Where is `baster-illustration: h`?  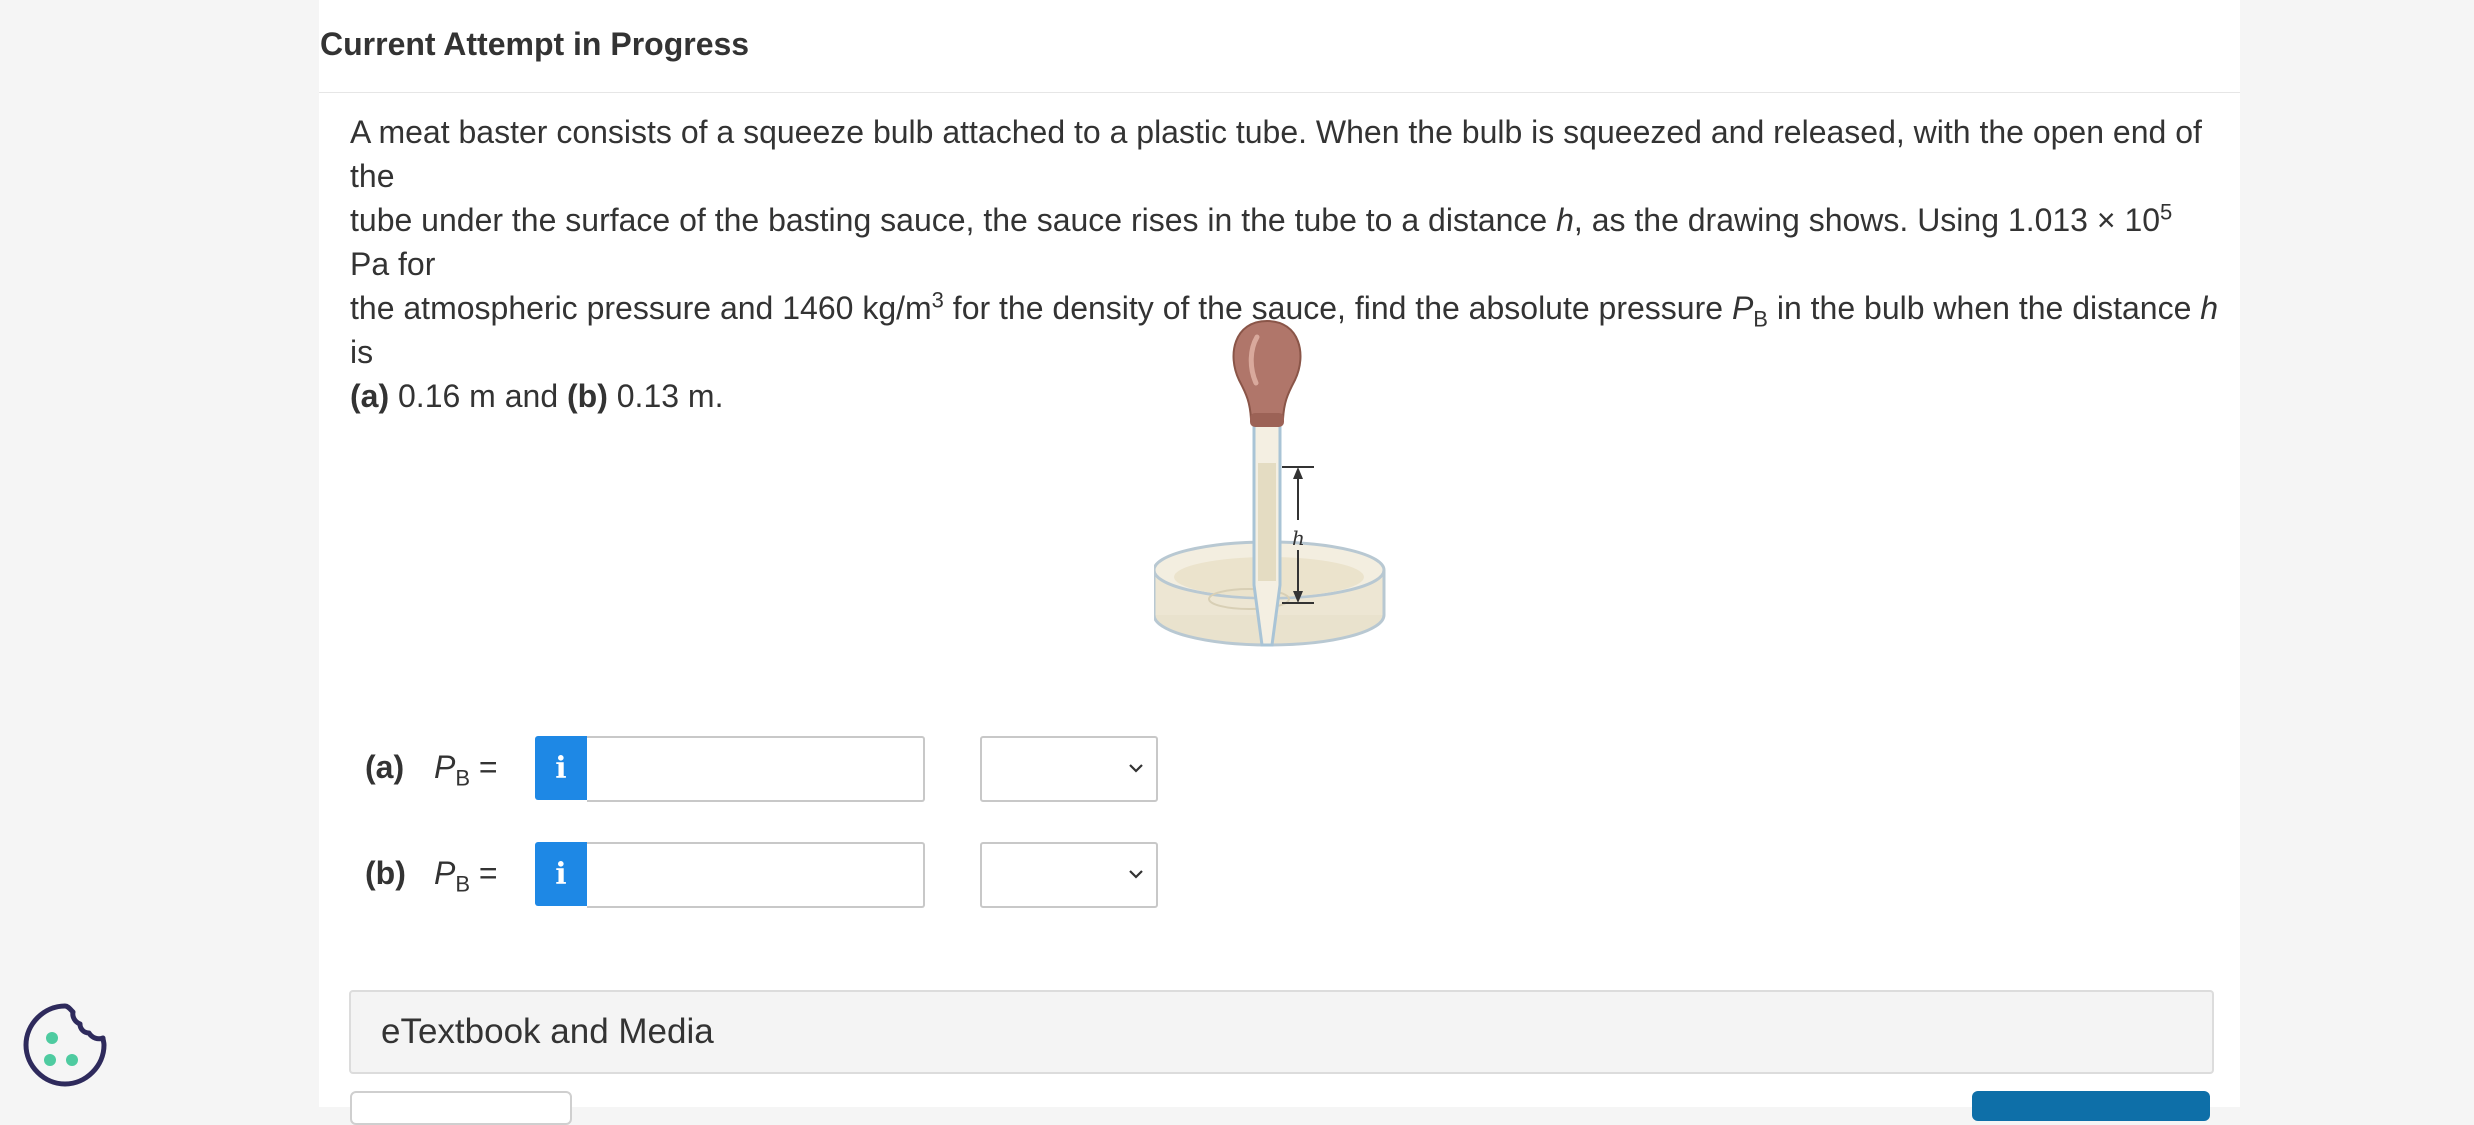
baster-illustration: h is located at coordinates (1269, 483).